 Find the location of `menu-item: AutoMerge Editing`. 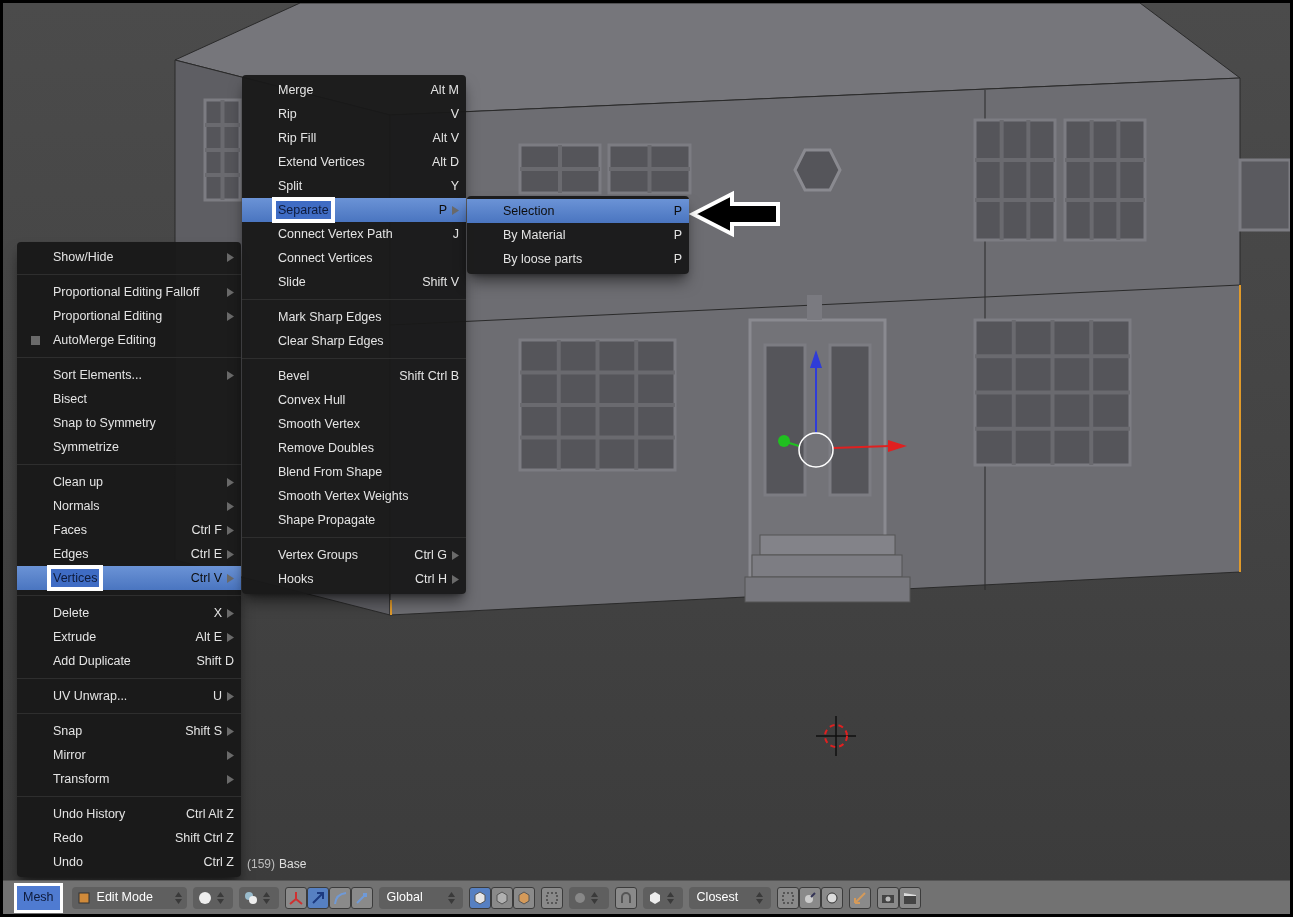

menu-item: AutoMerge Editing is located at coordinates (129, 340).